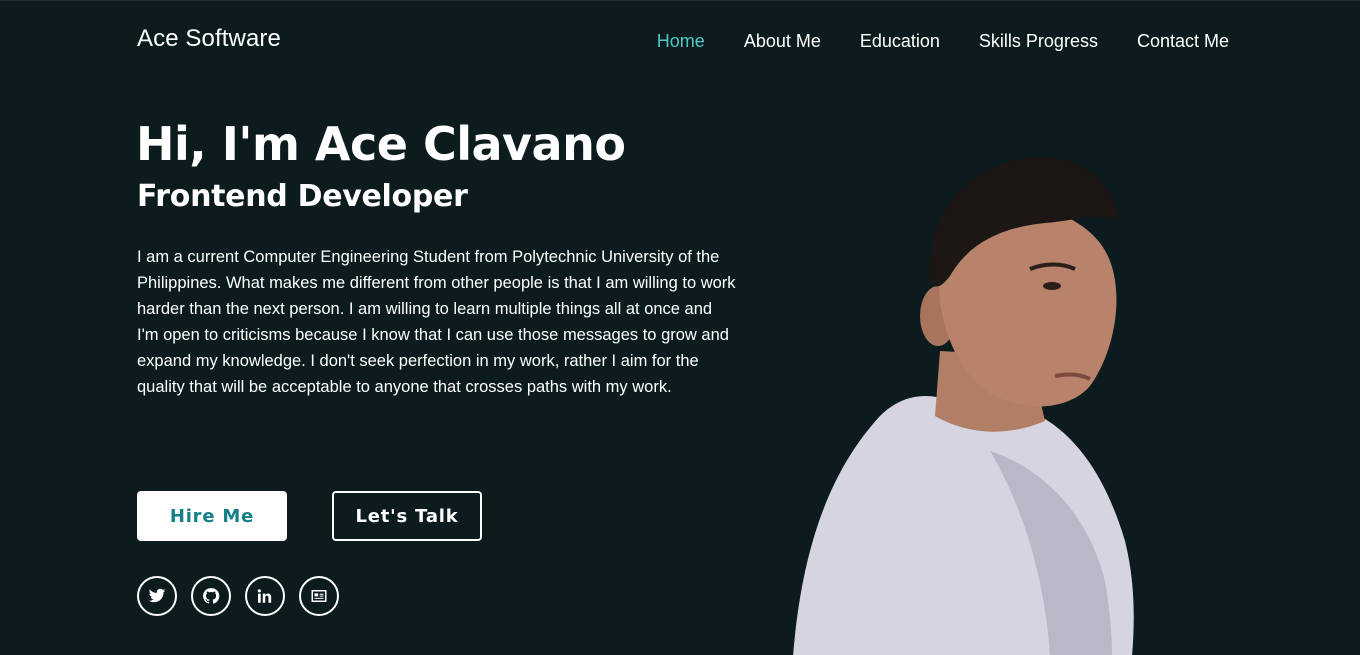  Describe the element at coordinates (1038, 41) in the screenshot. I see `nav-item-skills-progress: Skills Progress` at that location.